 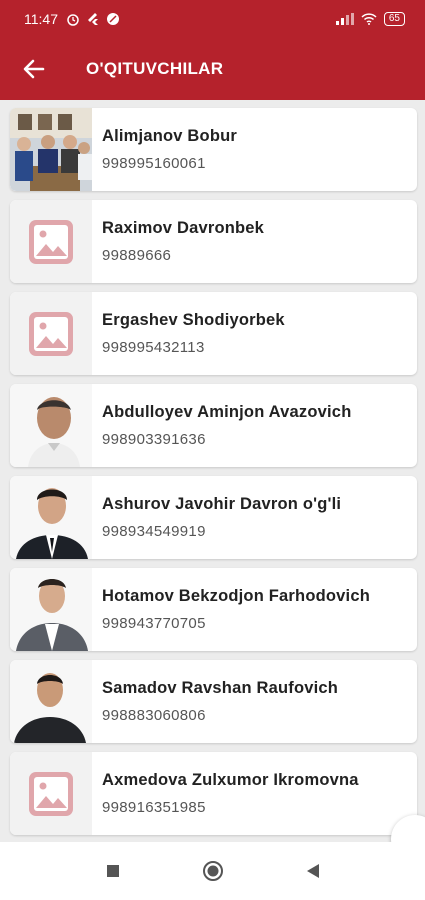 I want to click on teacher-card: Raximov Davronbek 99889666, so click(x=213, y=241).